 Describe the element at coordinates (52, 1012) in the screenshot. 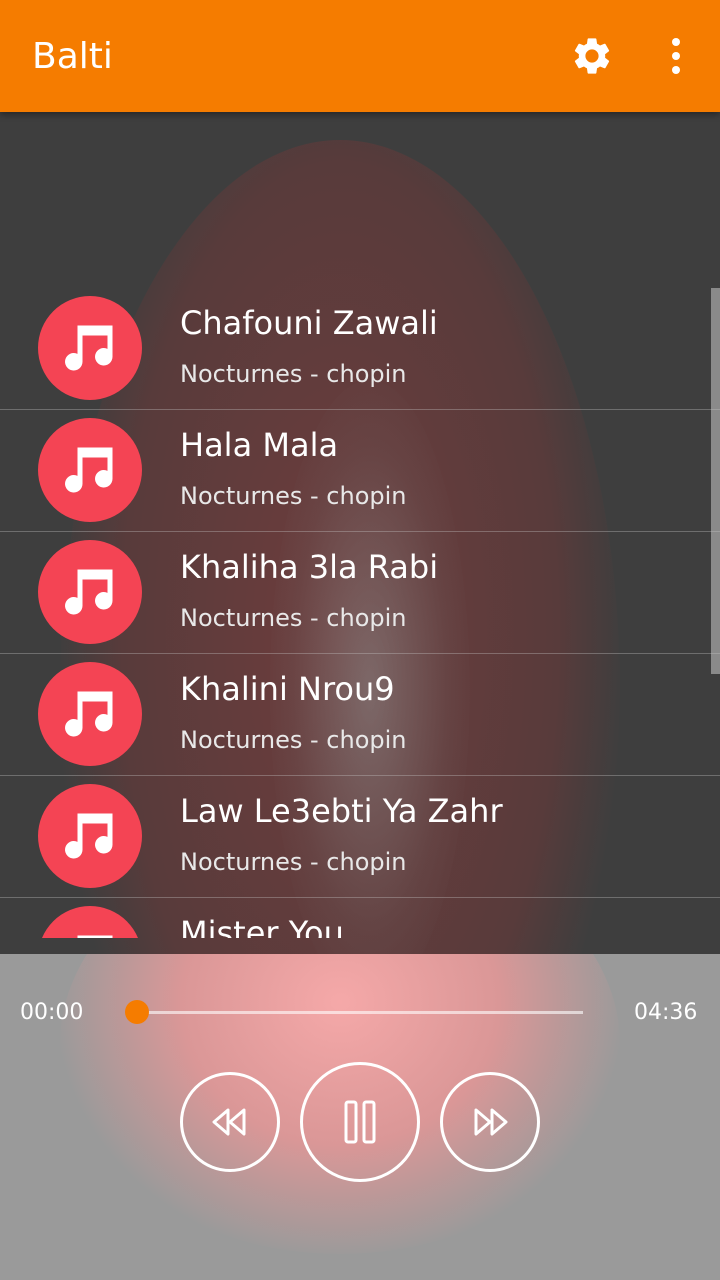

I see `current-time: 00:00` at that location.